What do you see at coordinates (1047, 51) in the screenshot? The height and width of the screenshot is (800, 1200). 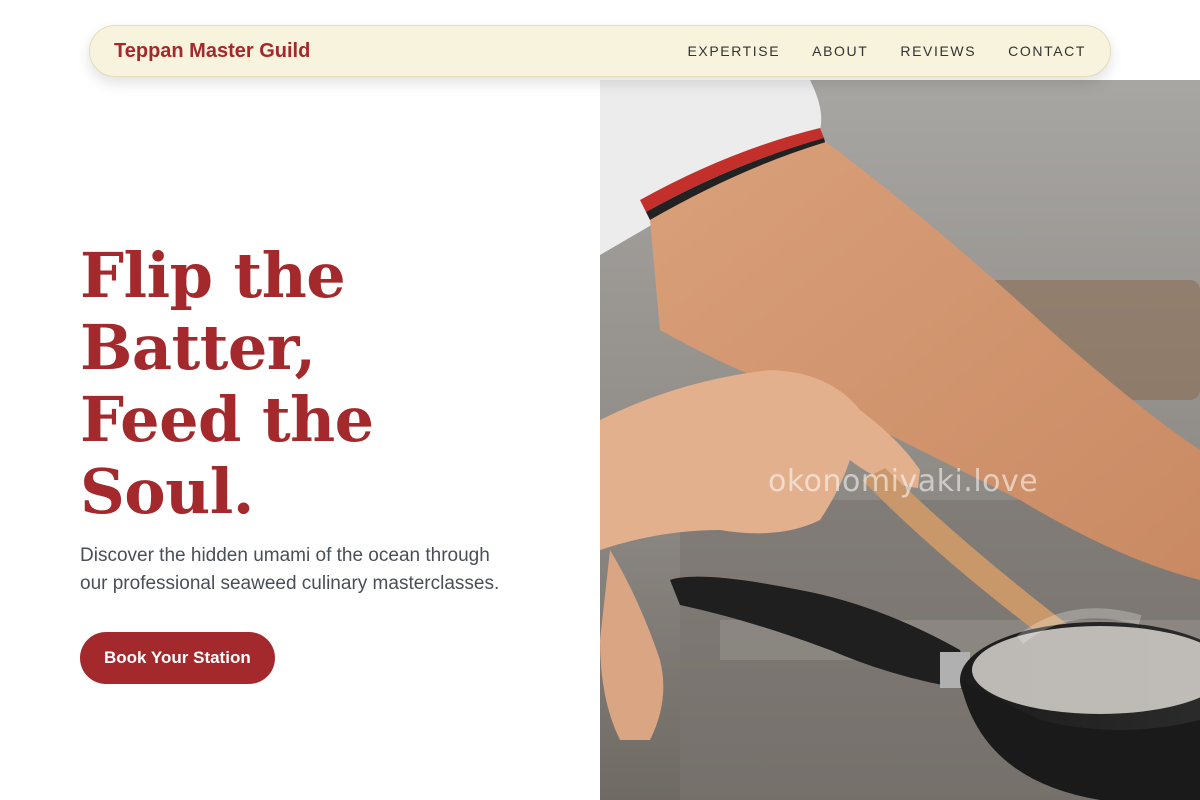 I see `nav-link-contact: CONTACT` at bounding box center [1047, 51].